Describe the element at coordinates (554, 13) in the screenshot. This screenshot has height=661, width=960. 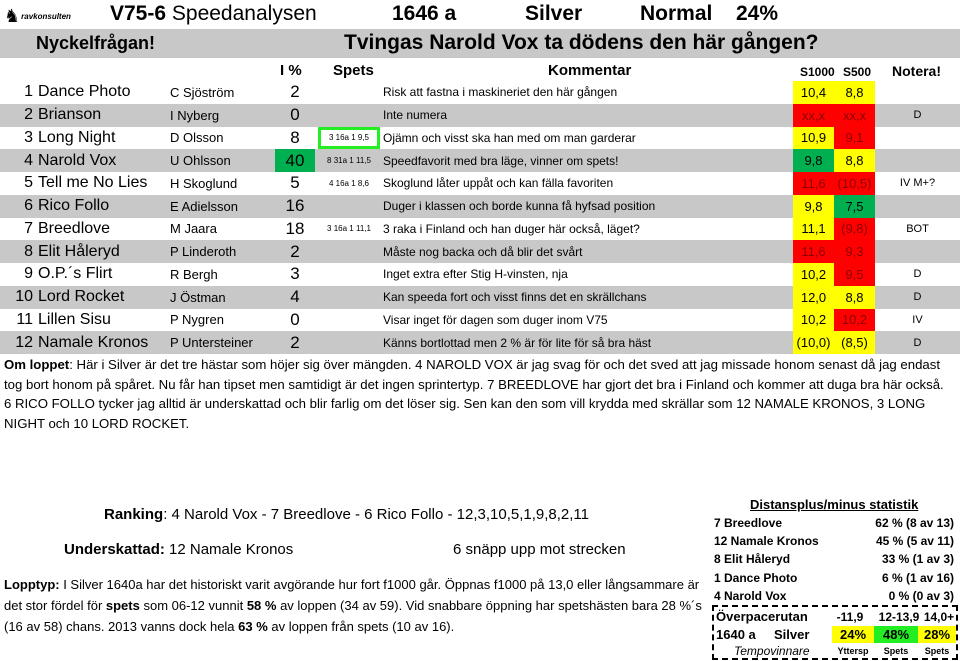
I see `race-class: Silver` at that location.